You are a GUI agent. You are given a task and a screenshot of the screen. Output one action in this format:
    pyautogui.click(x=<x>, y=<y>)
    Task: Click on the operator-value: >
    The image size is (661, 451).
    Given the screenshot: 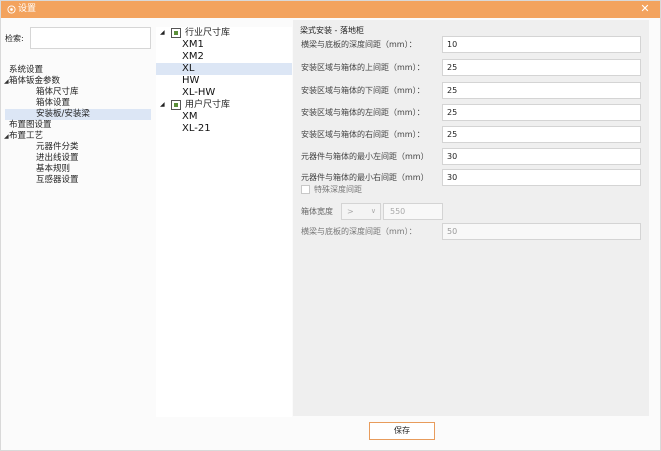 What is the action you would take?
    pyautogui.click(x=350, y=211)
    